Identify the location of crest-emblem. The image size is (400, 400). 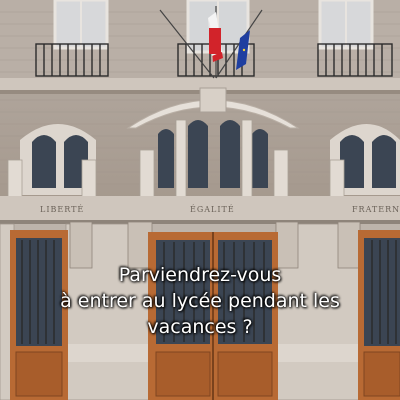
(213, 100).